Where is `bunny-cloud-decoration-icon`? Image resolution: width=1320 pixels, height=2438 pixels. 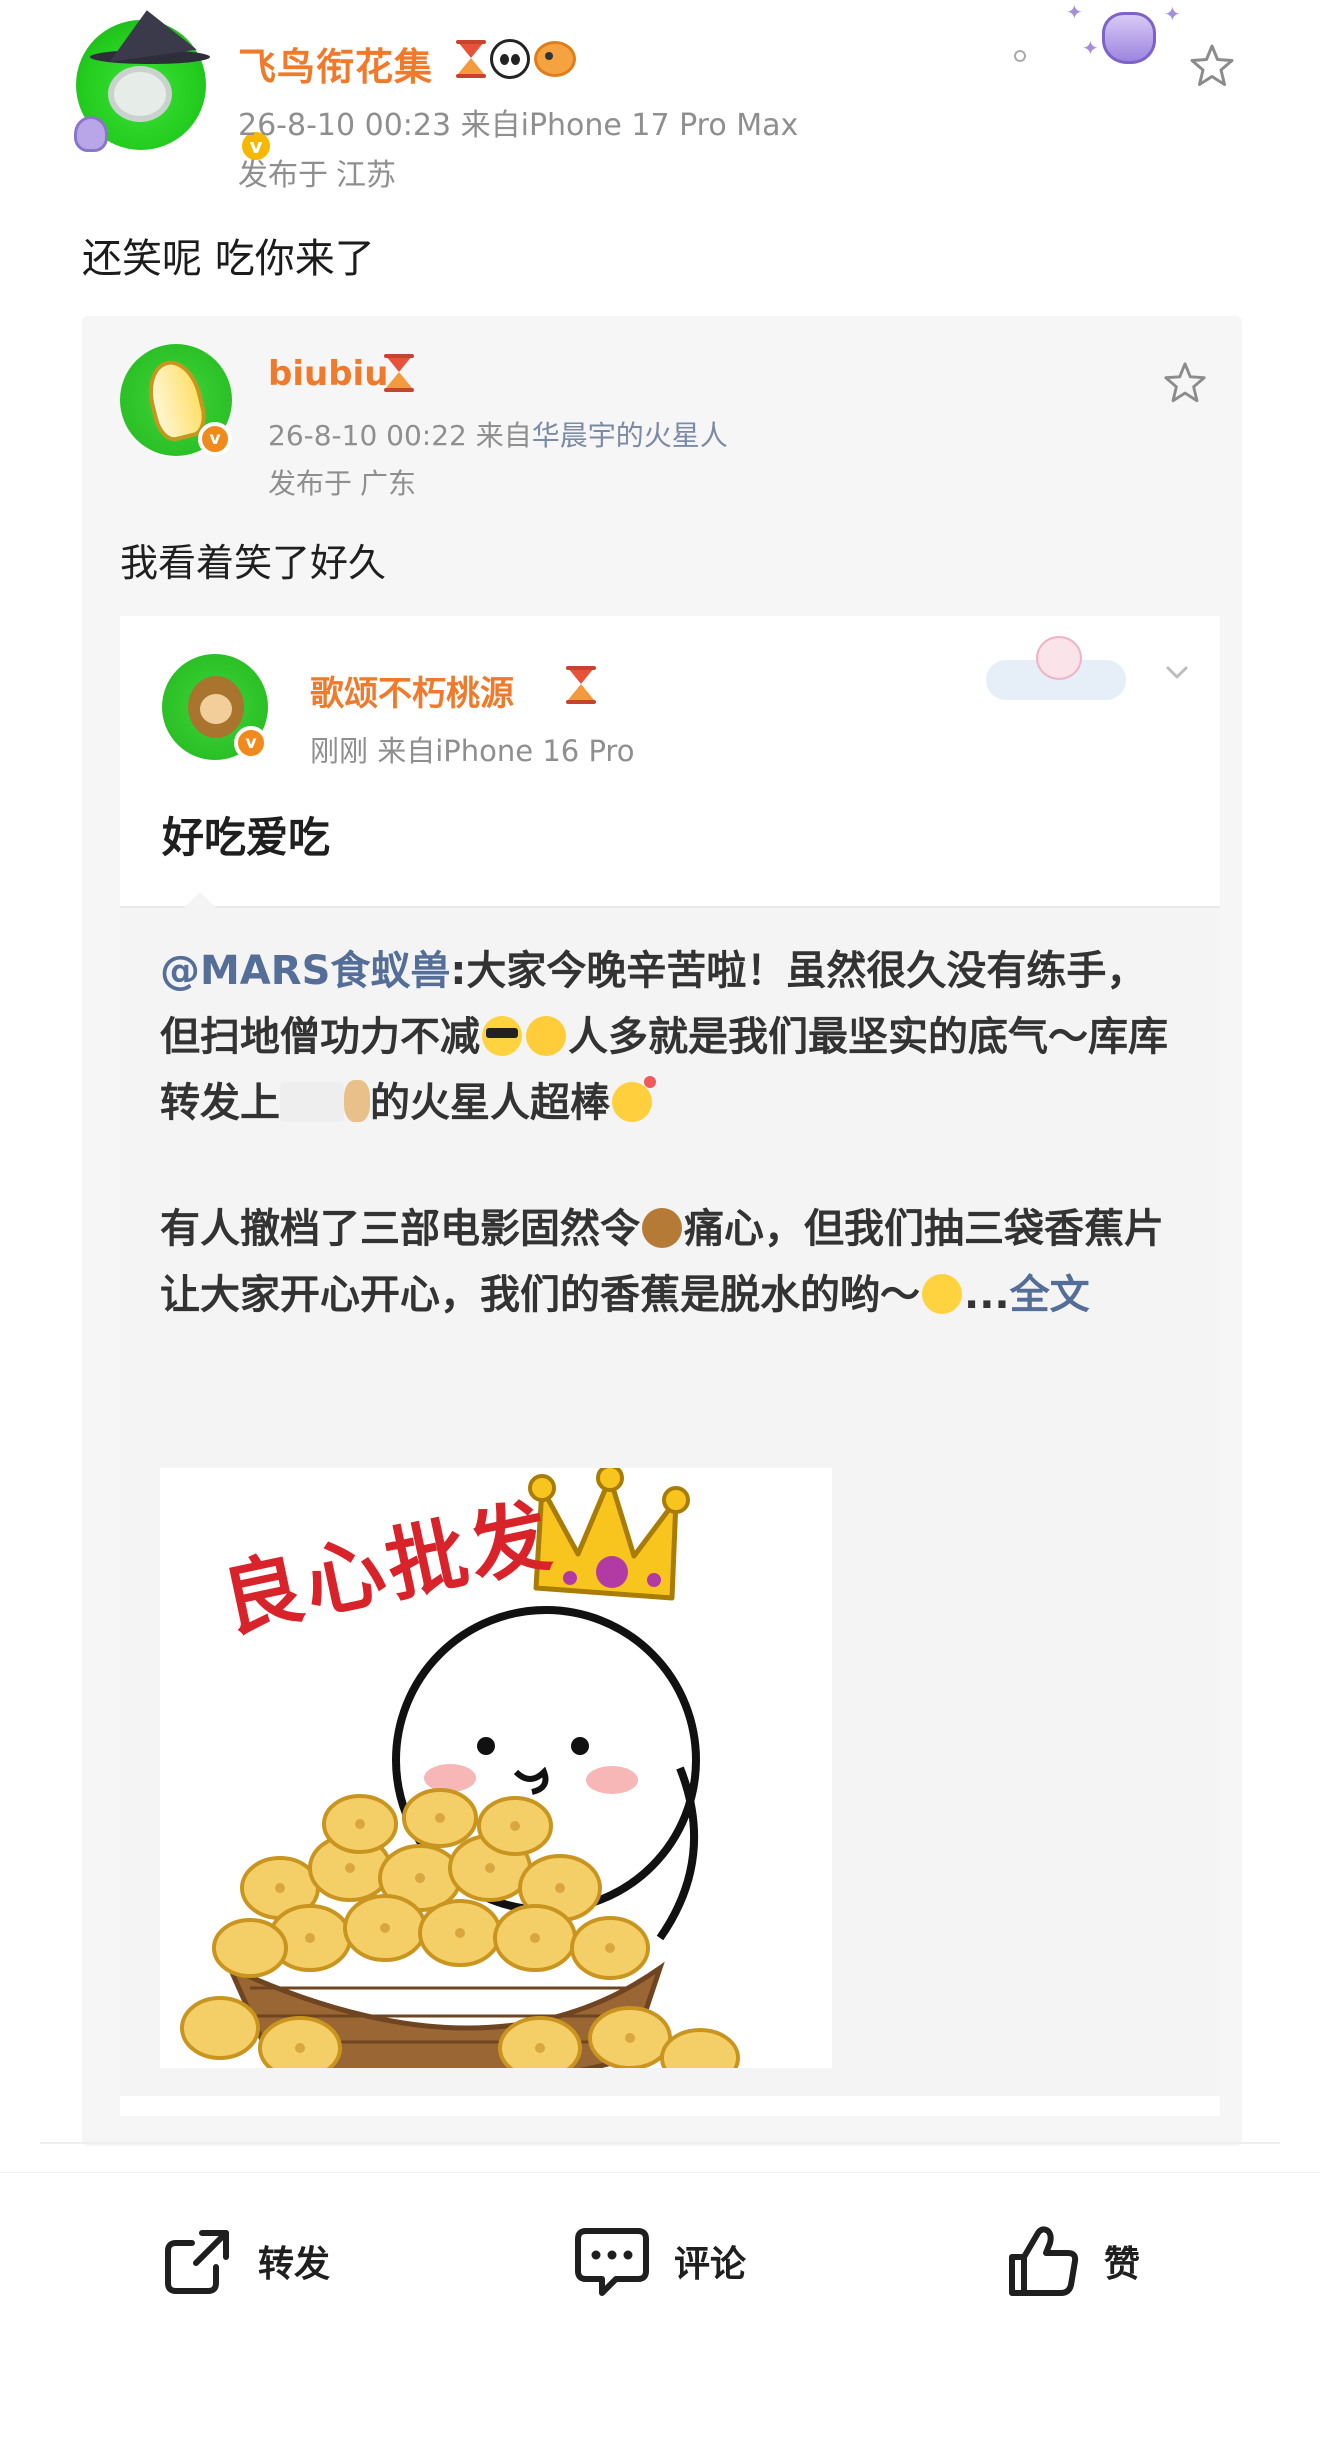 bunny-cloud-decoration-icon is located at coordinates (1055, 670).